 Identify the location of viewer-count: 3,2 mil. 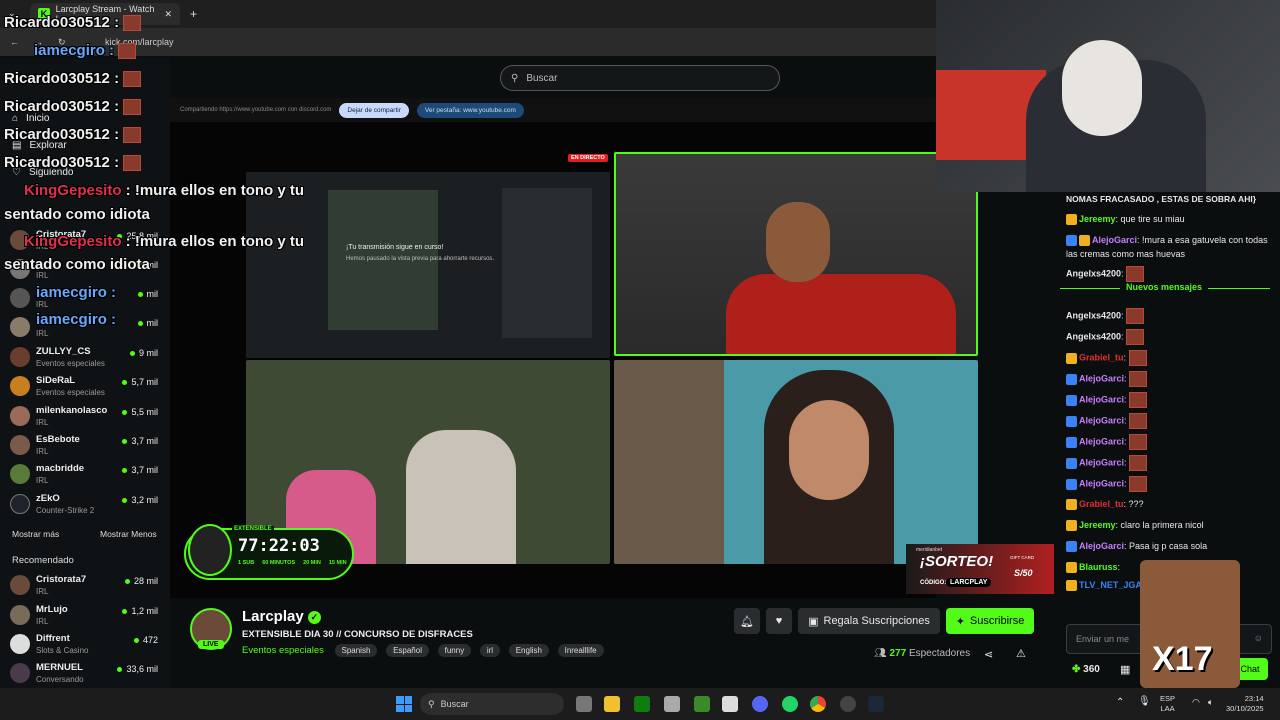
(140, 500).